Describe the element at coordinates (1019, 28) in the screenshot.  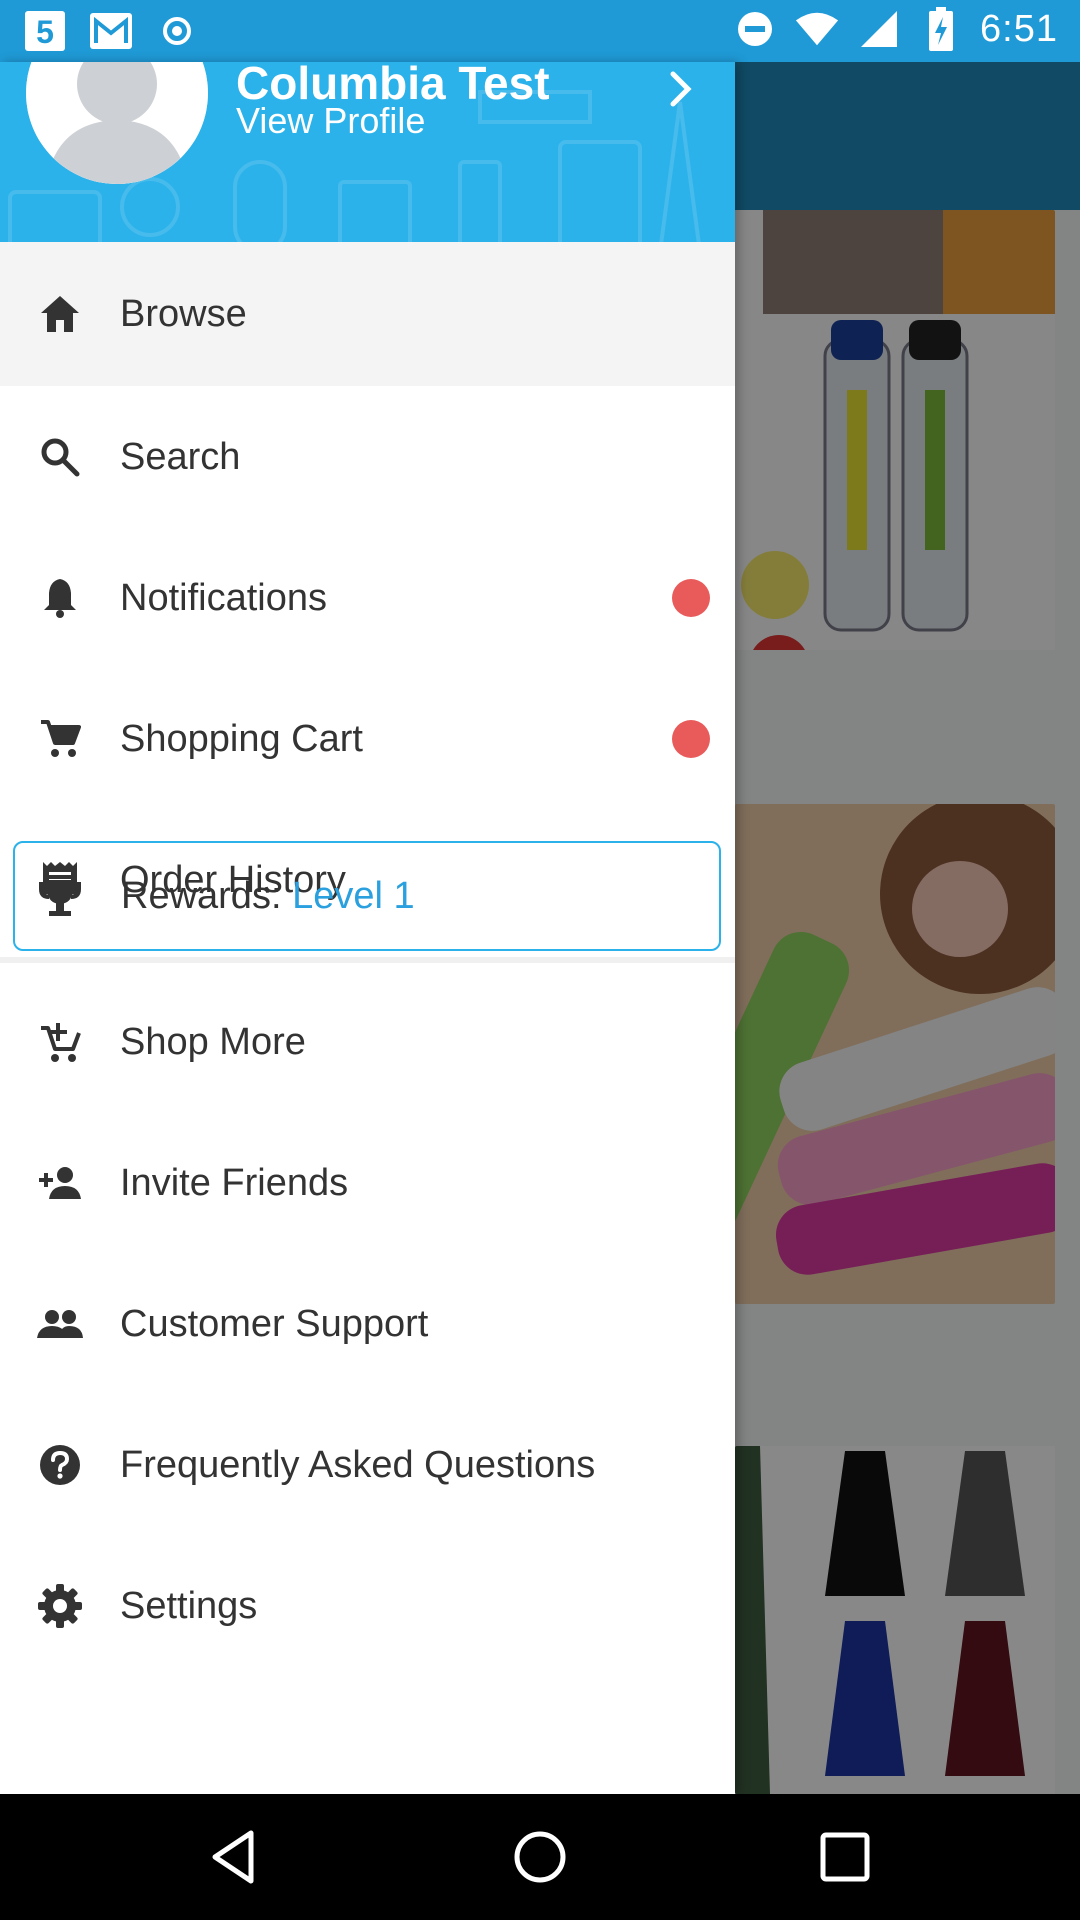
I see `clock: 6:51` at that location.